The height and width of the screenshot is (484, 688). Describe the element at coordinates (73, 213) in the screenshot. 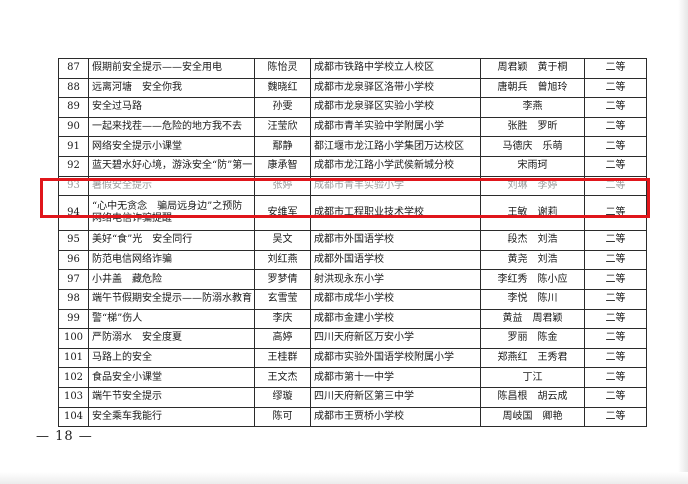

I see `row-number: 94` at that location.